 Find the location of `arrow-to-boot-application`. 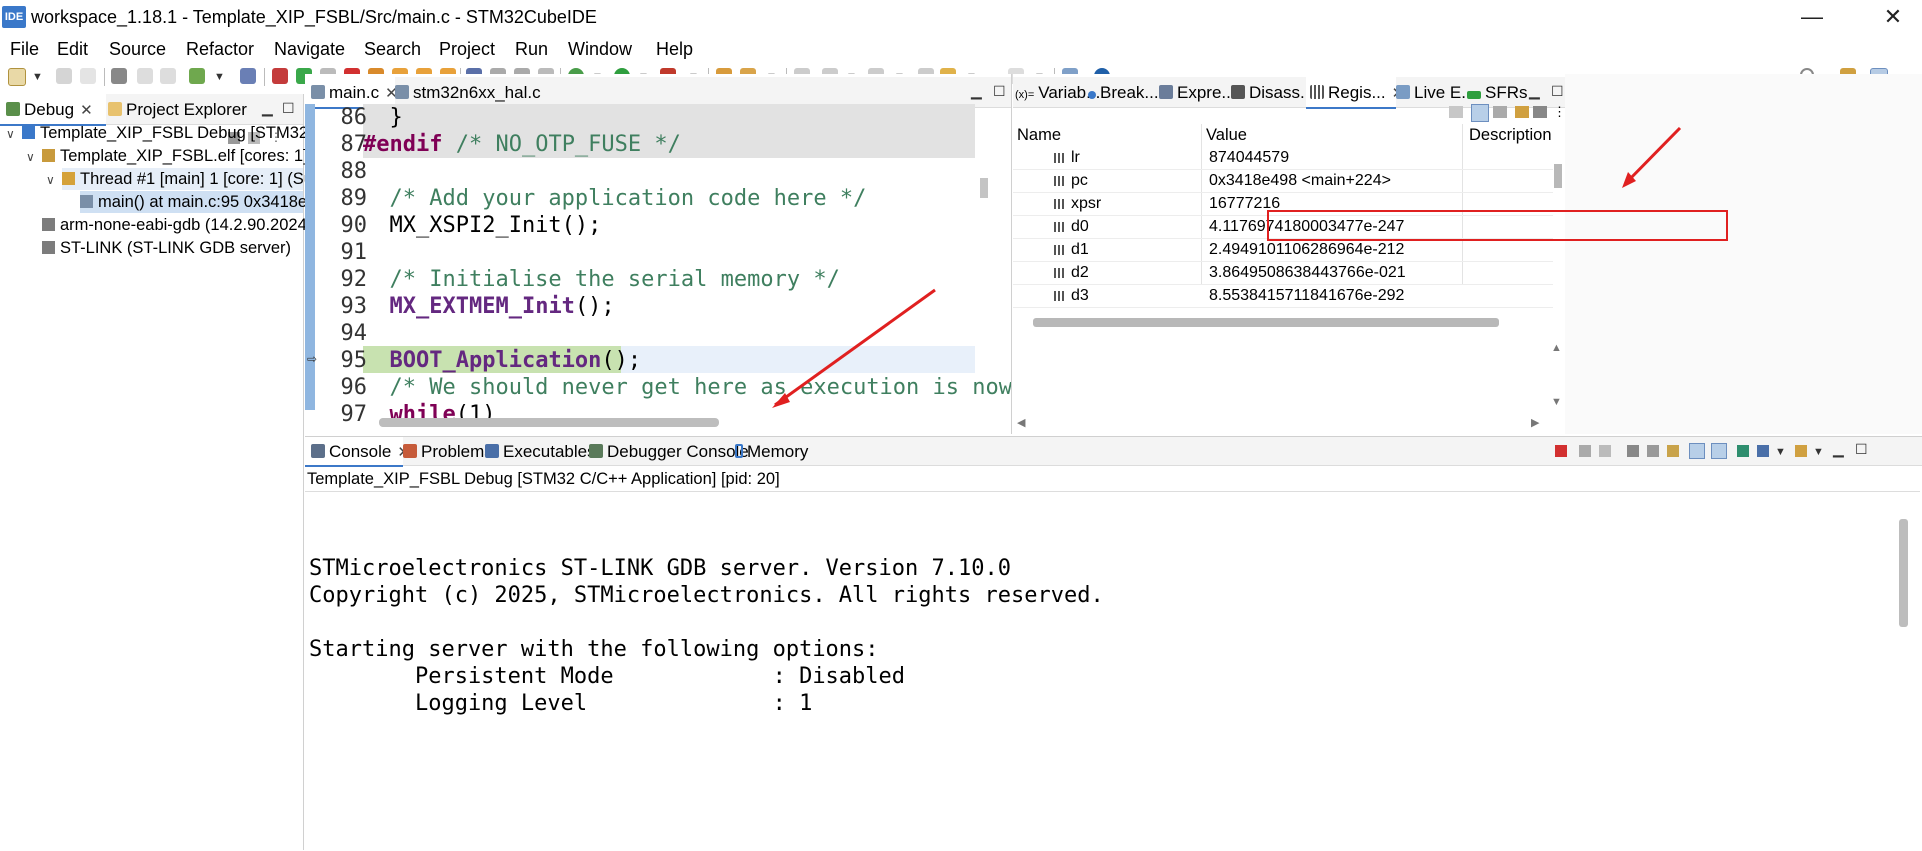

arrow-to-boot-application is located at coordinates (855, 347).